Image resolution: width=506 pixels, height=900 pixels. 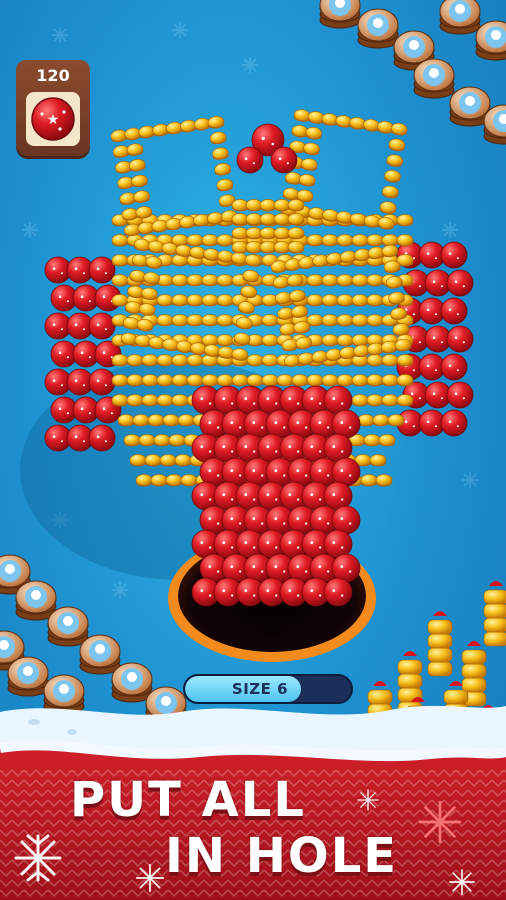 I want to click on banner-line-2: IN HOLE, so click(x=282, y=856).